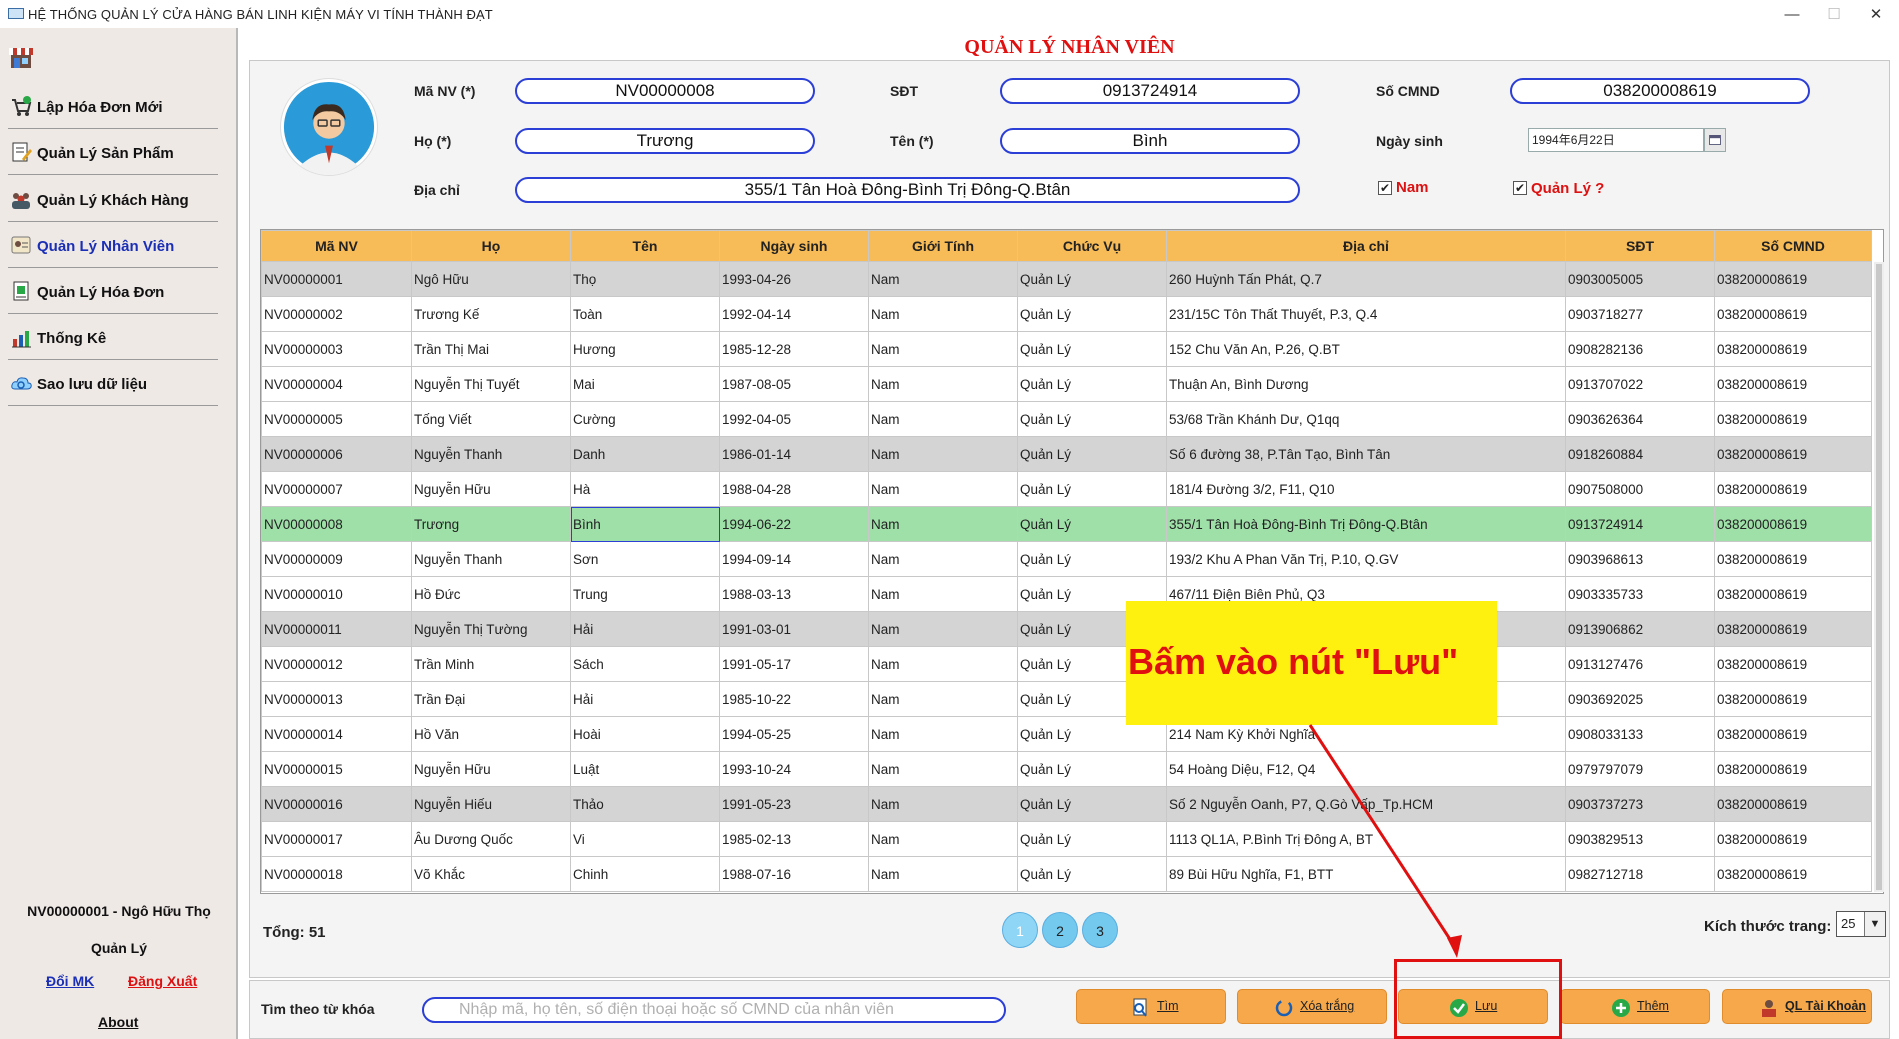 The image size is (1899, 1039). Describe the element at coordinates (794, 384) in the screenshot. I see `table-cell: 1987-08-05` at that location.